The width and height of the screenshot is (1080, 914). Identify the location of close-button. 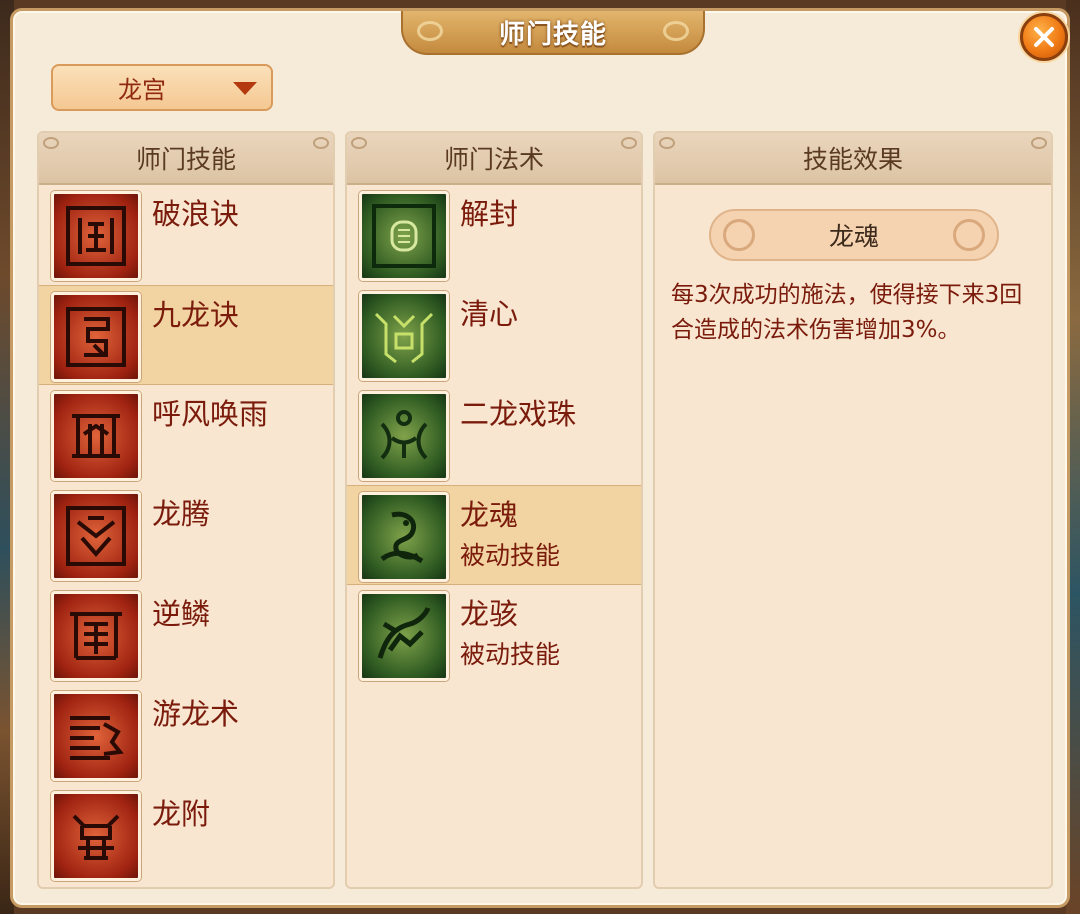
(1044, 37).